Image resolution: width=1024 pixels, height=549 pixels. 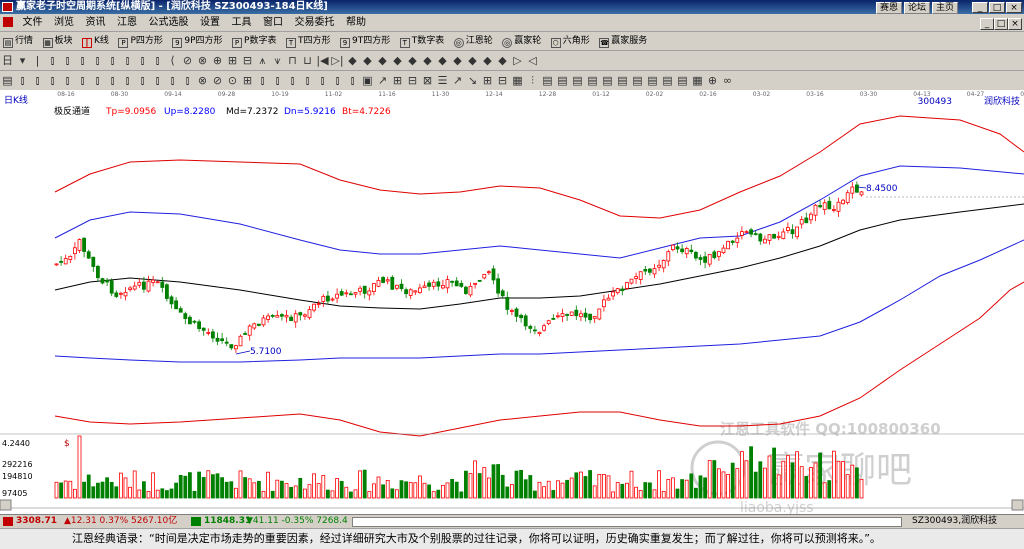 What do you see at coordinates (227, 521) in the screenshot?
I see `index2-value: 11848.31` at bounding box center [227, 521].